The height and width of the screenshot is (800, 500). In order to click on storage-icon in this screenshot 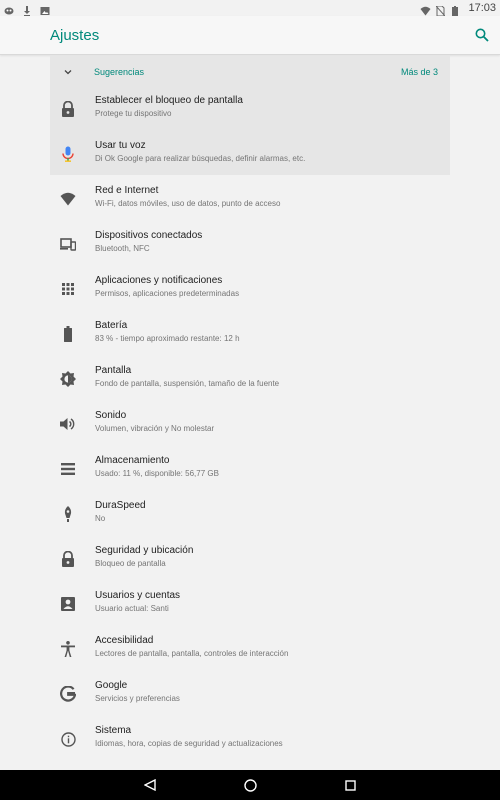, I will do `click(68, 469)`.